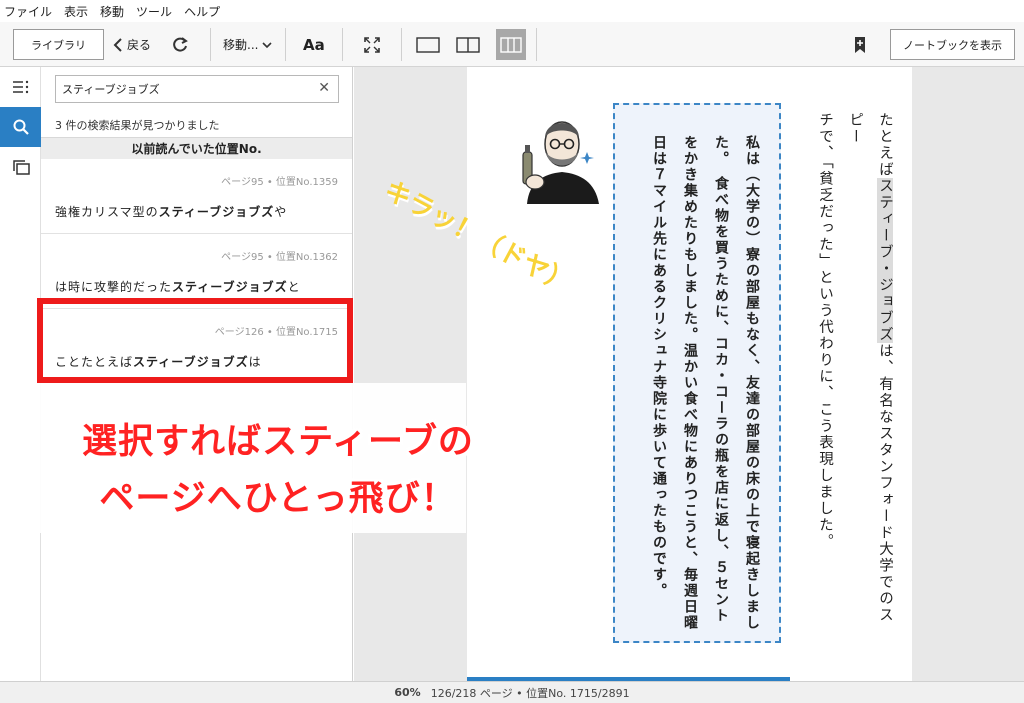  I want to click on search-input-value: スティーブジョブズ, so click(111, 89).